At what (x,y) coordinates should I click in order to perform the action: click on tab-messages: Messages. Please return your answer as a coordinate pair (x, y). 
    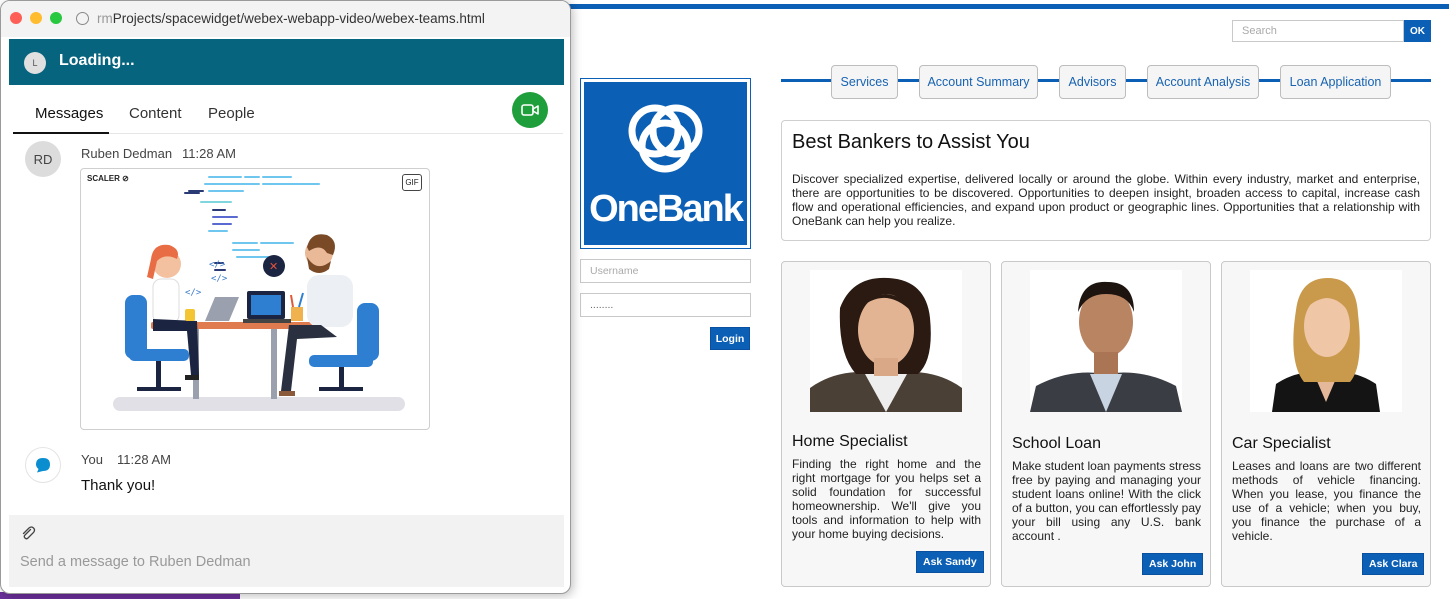
    Looking at the image, I should click on (69, 113).